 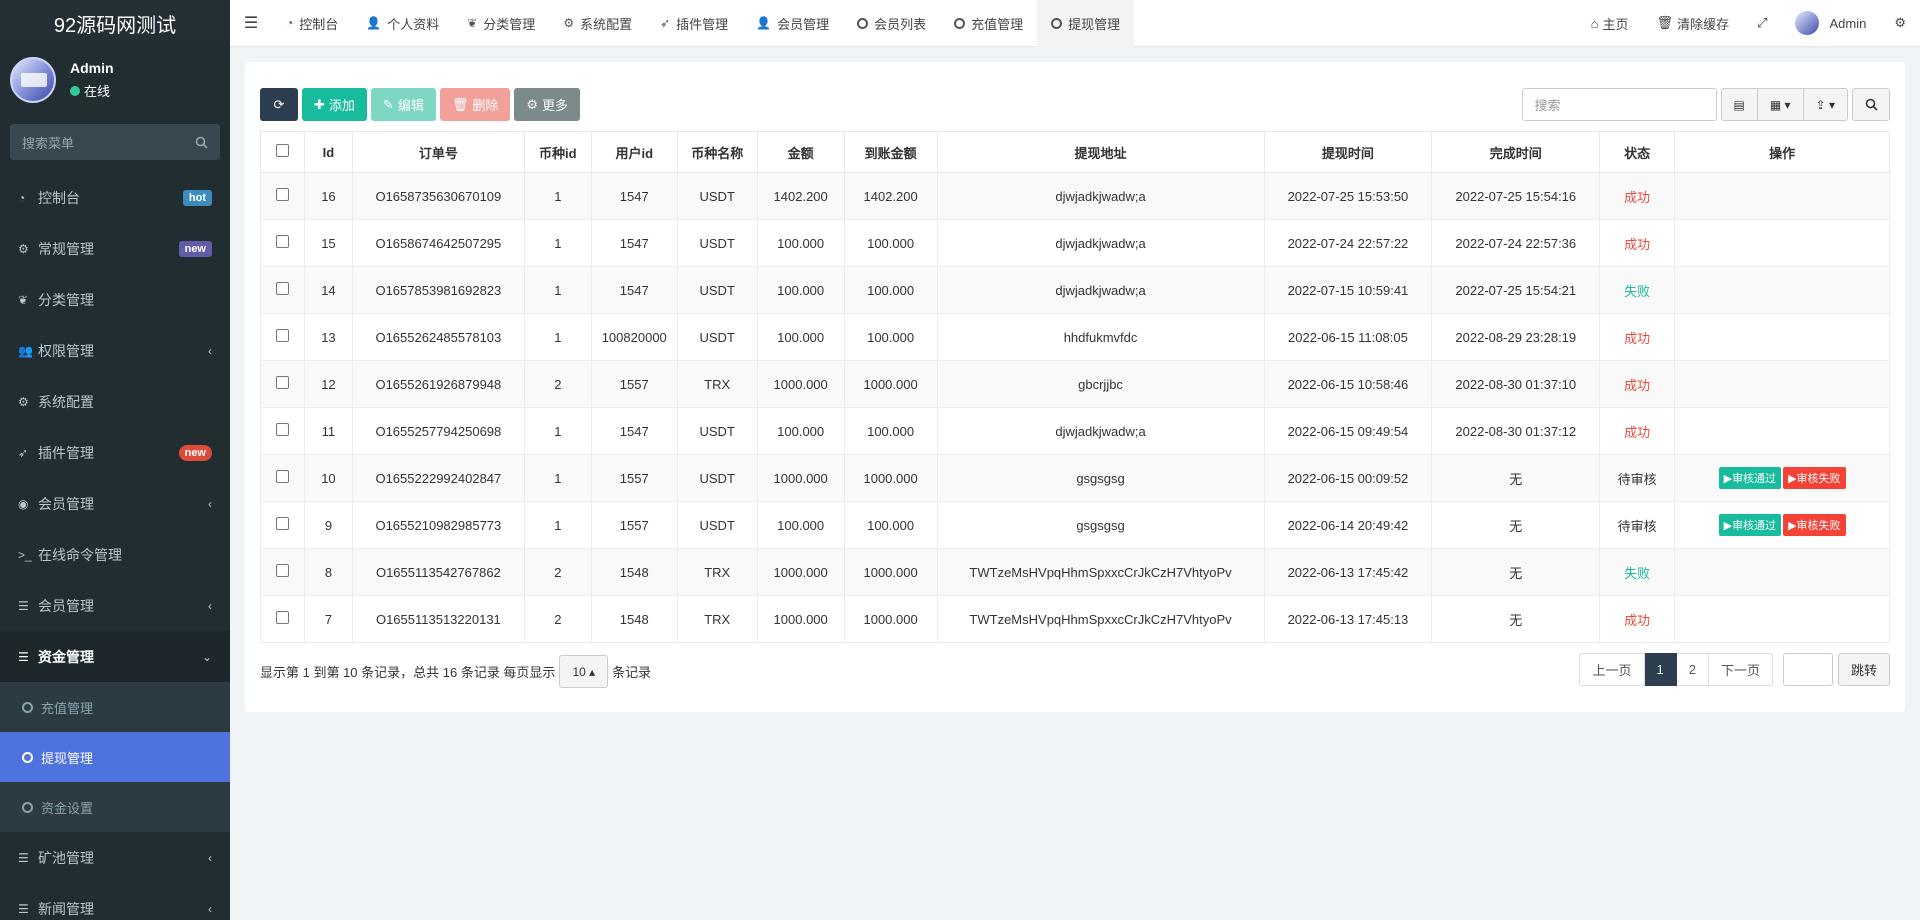 I want to click on settings-icon: ⚙, so click(x=1900, y=23).